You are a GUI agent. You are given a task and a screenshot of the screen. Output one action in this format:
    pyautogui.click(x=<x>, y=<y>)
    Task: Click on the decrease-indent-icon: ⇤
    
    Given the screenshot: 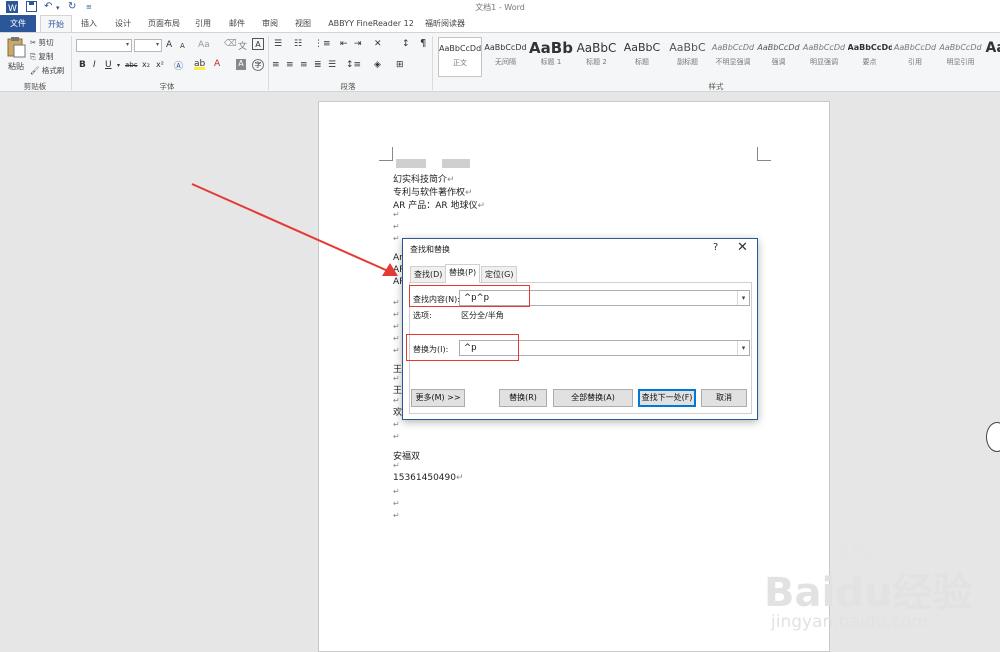 What is the action you would take?
    pyautogui.click(x=344, y=44)
    